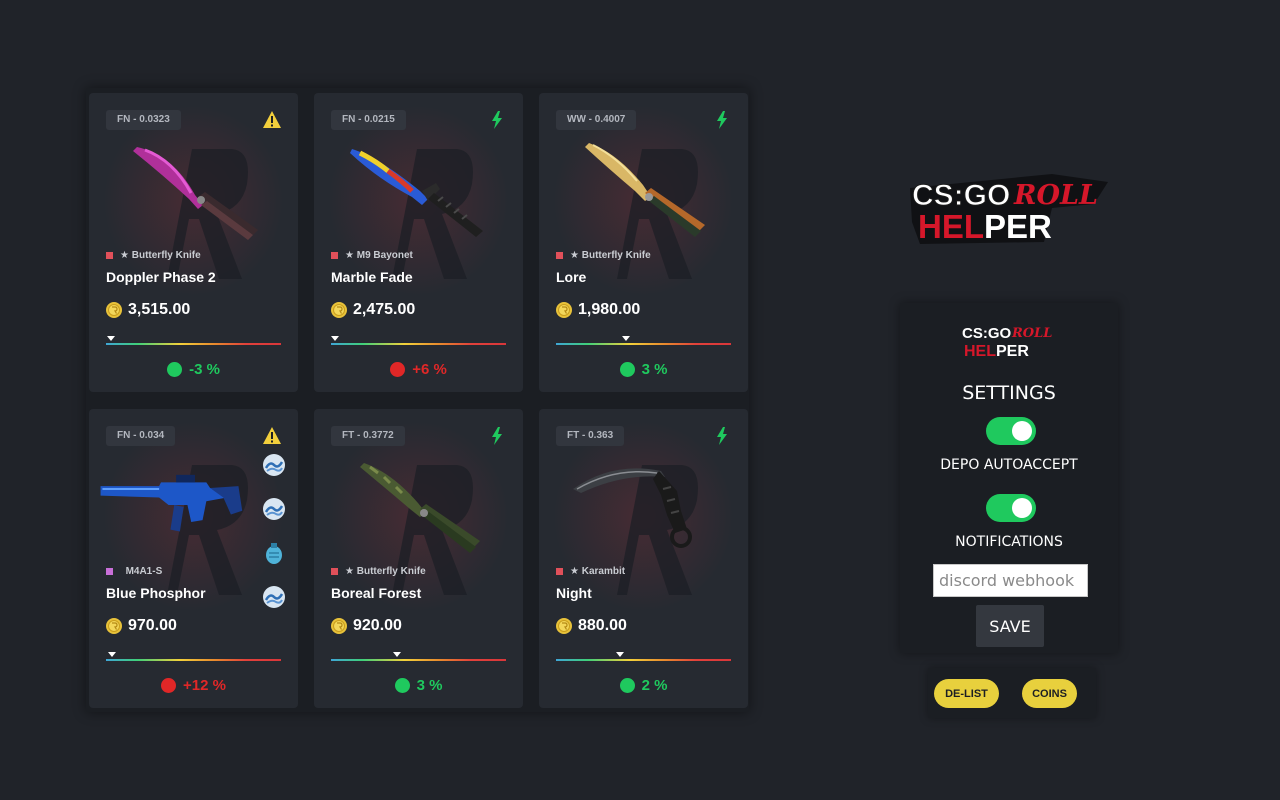 The image size is (1280, 800). Describe the element at coordinates (372, 277) in the screenshot. I see `item-name: Marble Fade` at that location.